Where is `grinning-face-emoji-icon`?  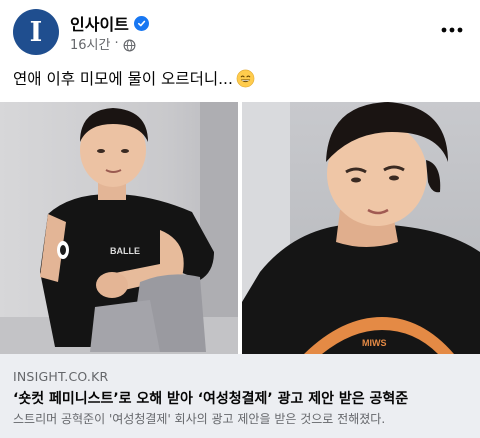 grinning-face-emoji-icon is located at coordinates (245, 78).